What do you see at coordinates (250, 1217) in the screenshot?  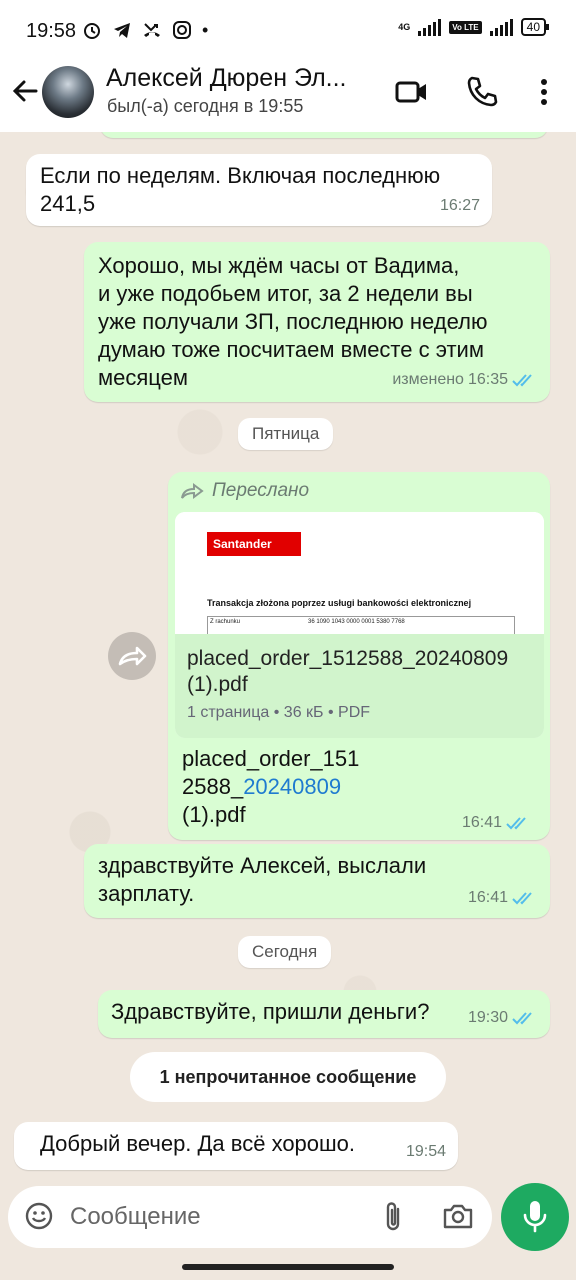 I see `message-input-bar: Сообщение` at bounding box center [250, 1217].